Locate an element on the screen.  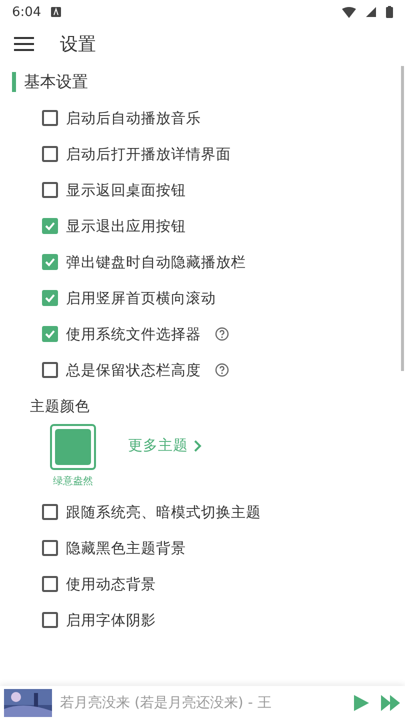
option-label: 使用动态背景 is located at coordinates (111, 585).